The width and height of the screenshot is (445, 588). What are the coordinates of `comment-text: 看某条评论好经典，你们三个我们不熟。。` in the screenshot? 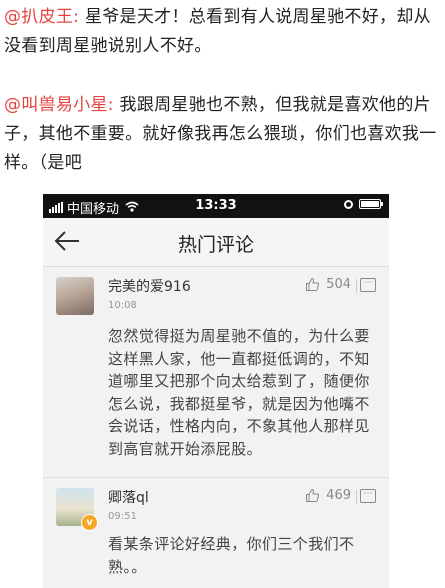 It's located at (231, 555).